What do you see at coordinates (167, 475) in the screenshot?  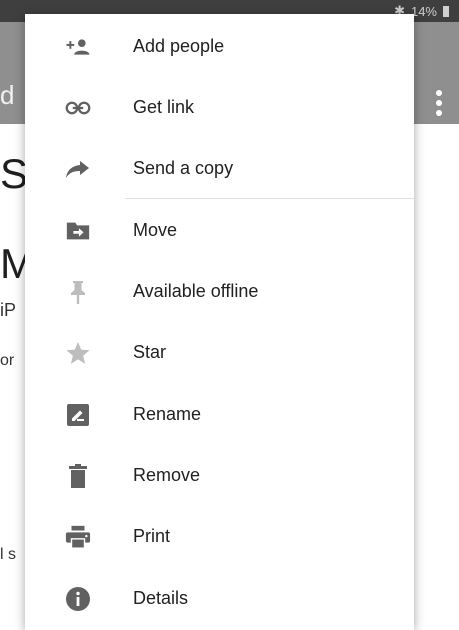 I see `menu-item-label: Remove` at bounding box center [167, 475].